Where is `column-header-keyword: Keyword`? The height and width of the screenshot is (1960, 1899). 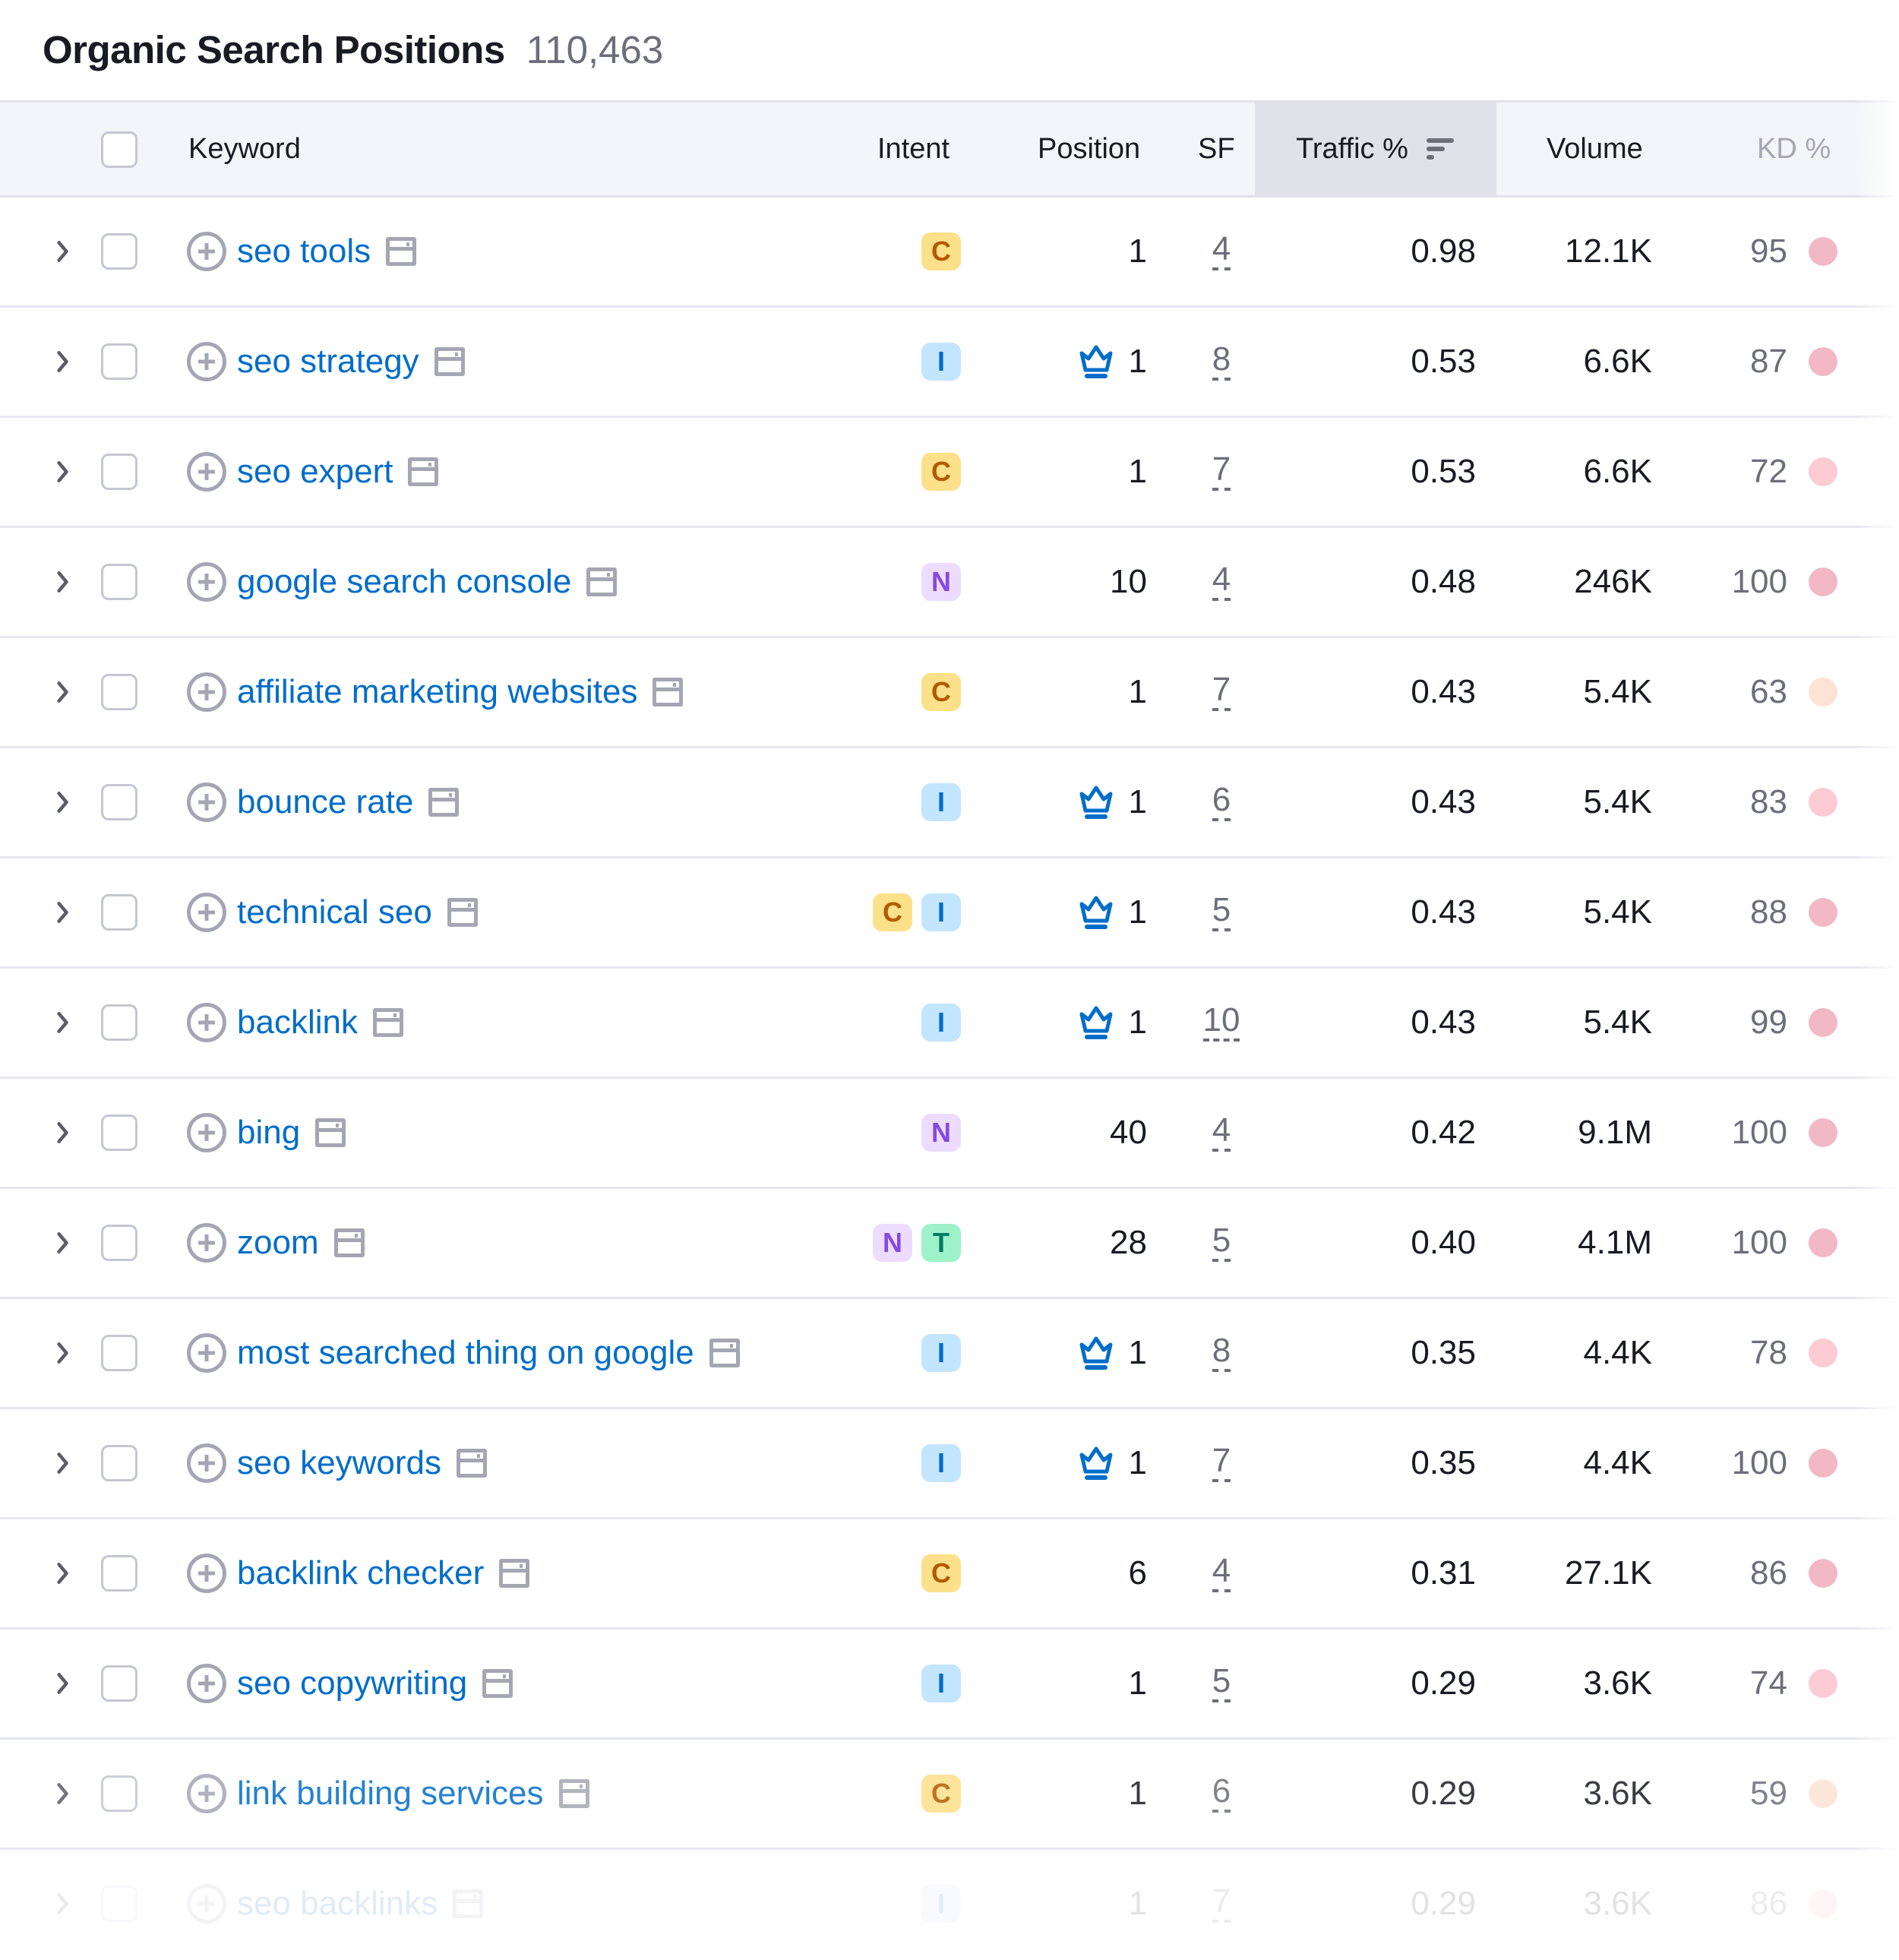
column-header-keyword: Keyword is located at coordinates (245, 149).